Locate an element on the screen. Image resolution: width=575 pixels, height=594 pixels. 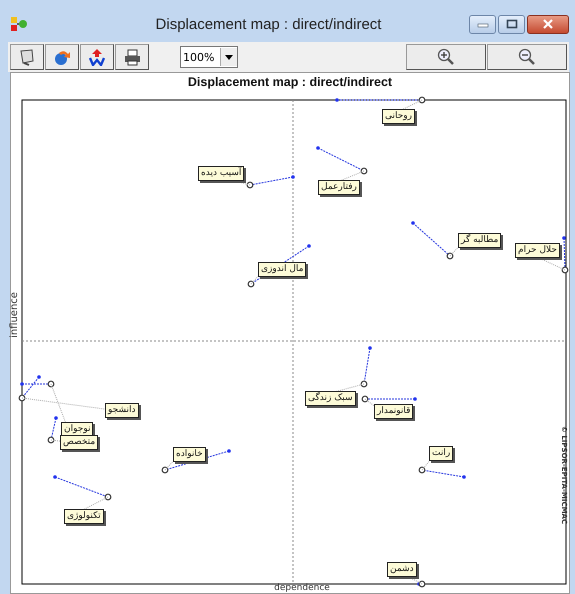
zoom-in-icon is located at coordinates (446, 57).